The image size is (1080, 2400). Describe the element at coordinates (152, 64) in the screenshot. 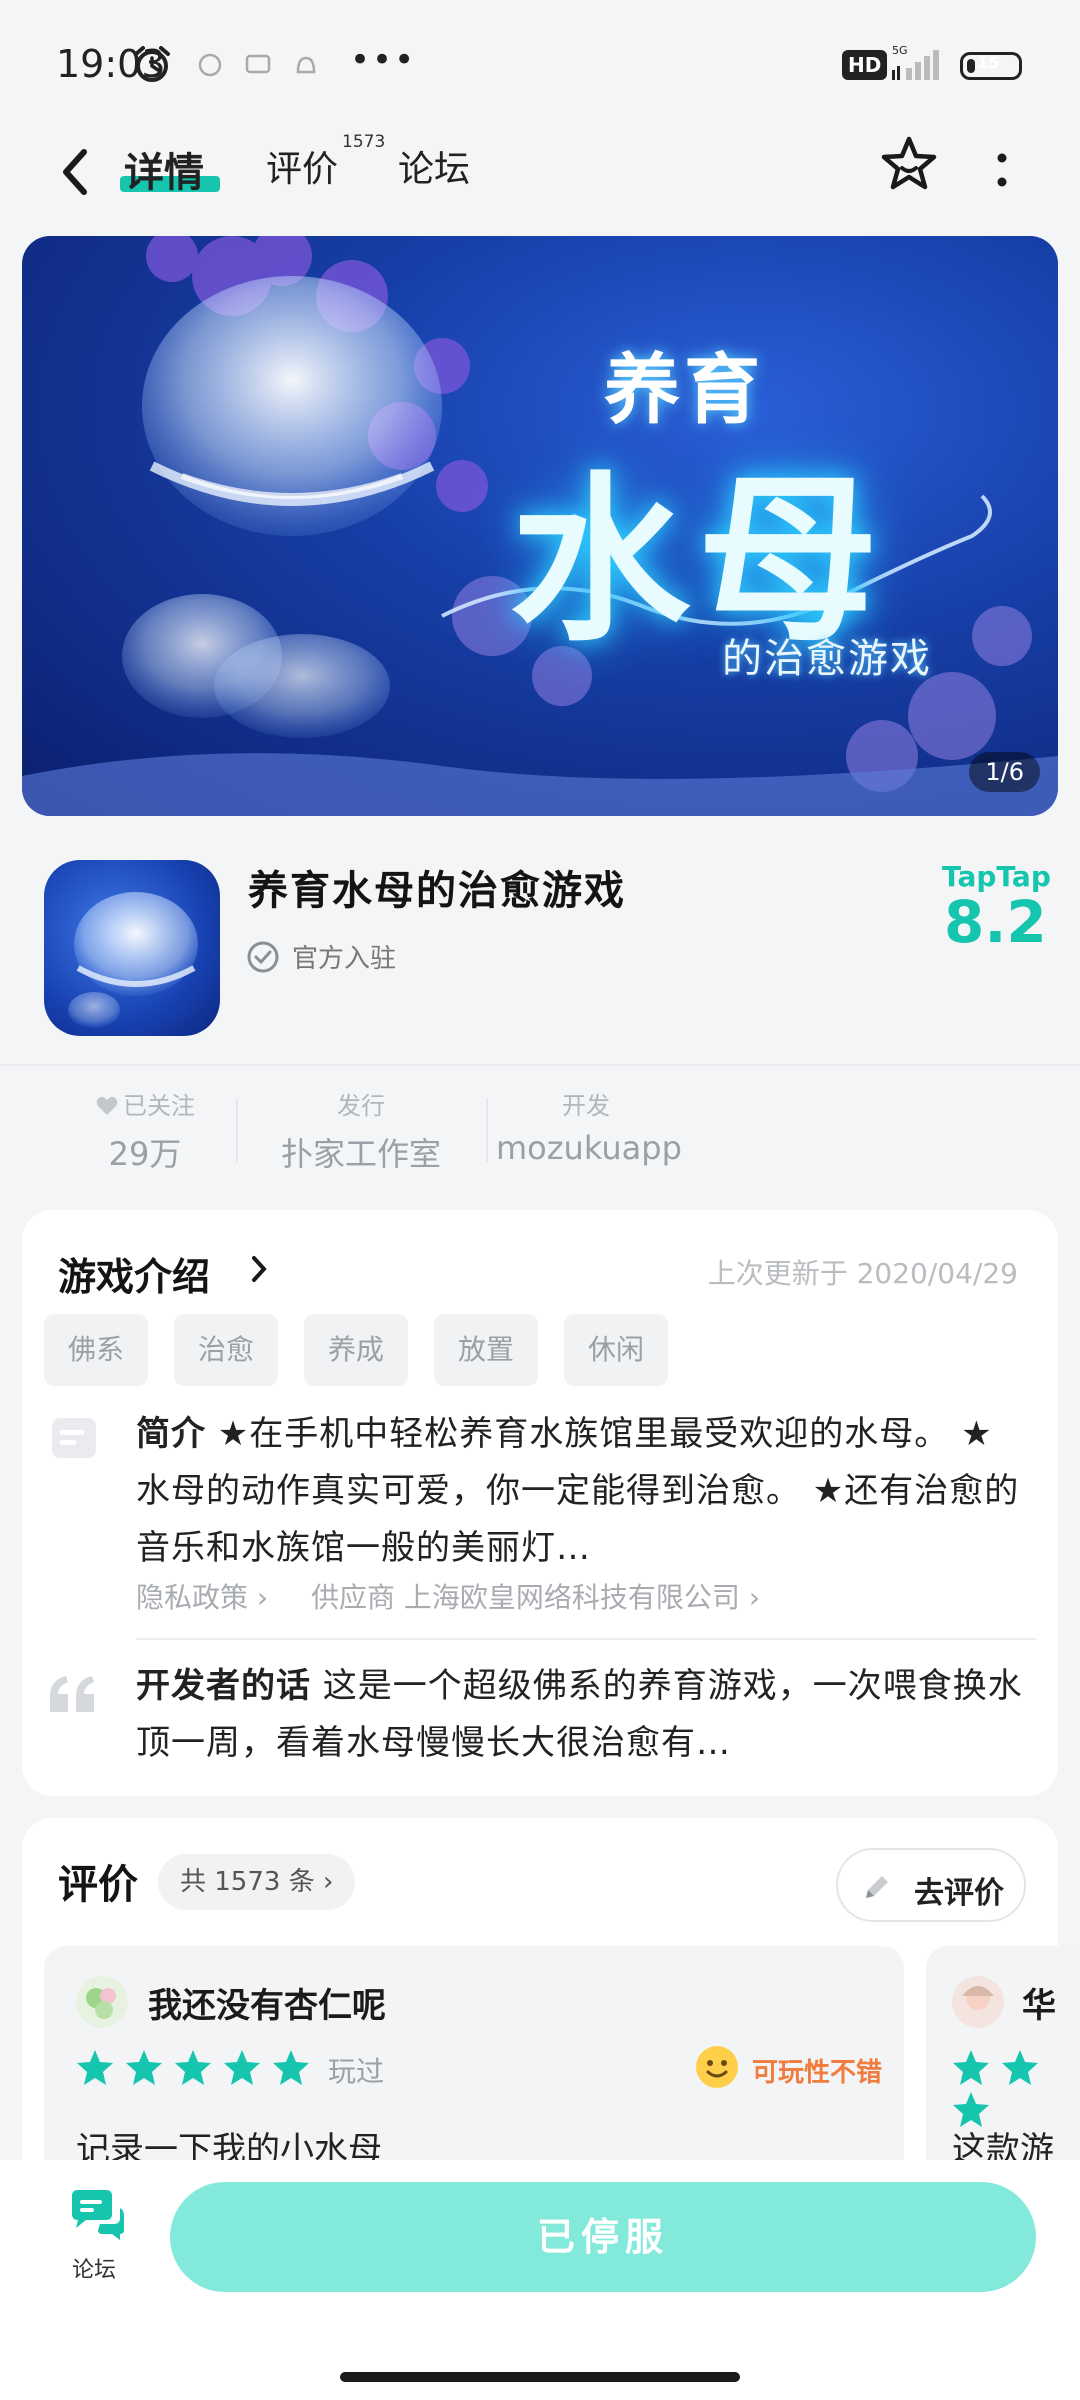

I see `alarm-icon` at that location.